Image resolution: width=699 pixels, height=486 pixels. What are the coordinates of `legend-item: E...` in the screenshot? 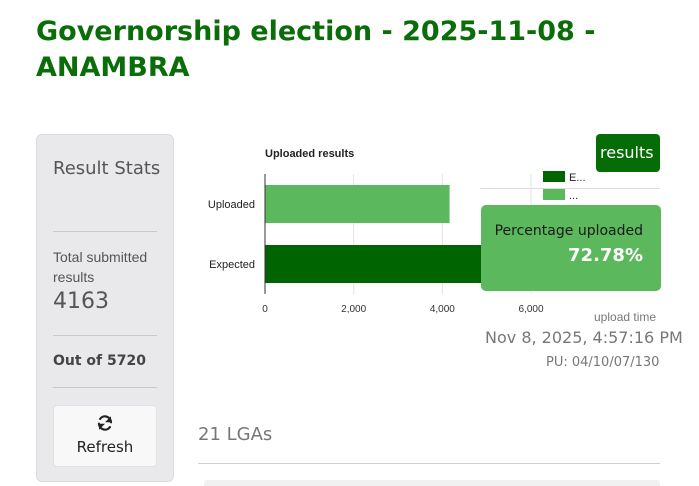 It's located at (564, 177).